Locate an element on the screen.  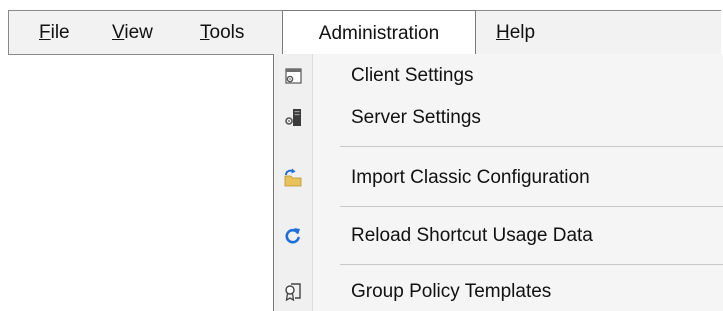
menu-administration: Administration is located at coordinates (379, 33).